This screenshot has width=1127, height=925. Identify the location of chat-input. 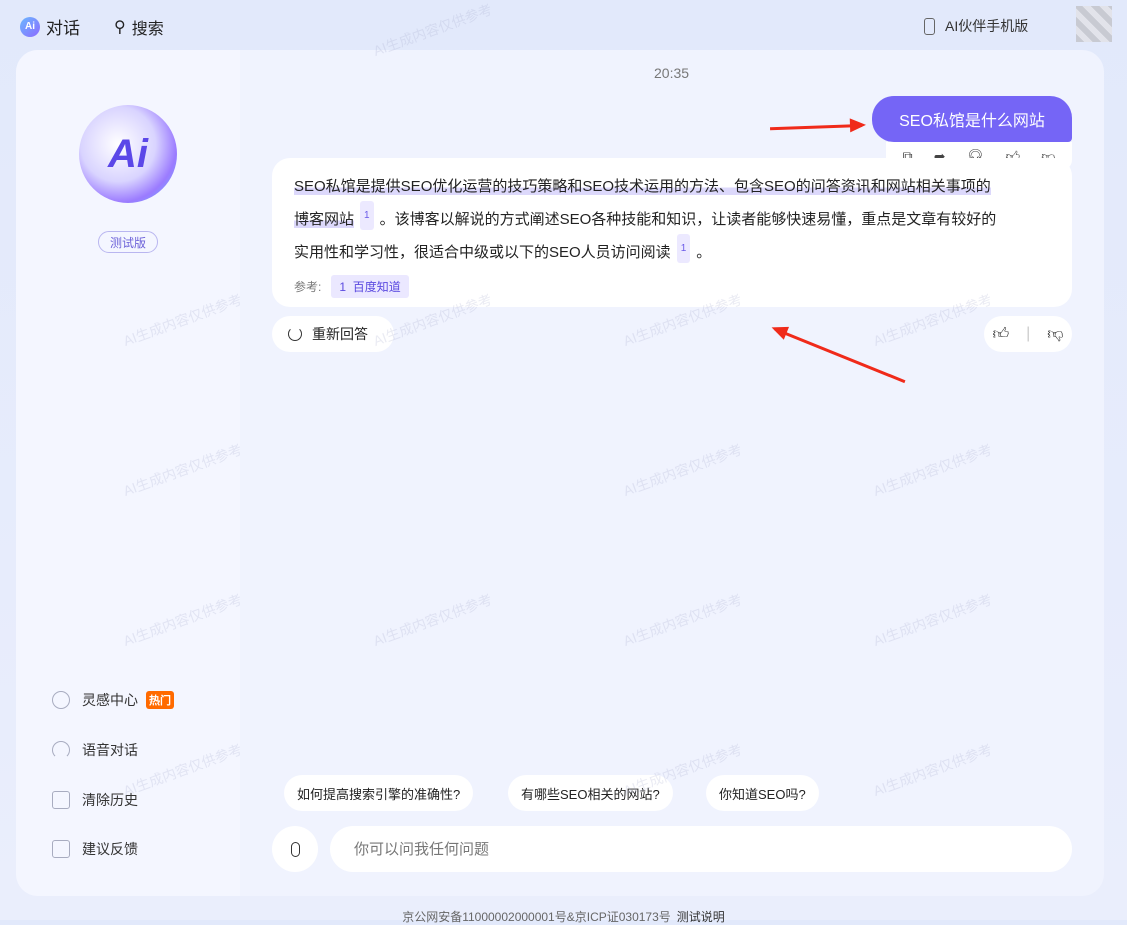
(701, 849).